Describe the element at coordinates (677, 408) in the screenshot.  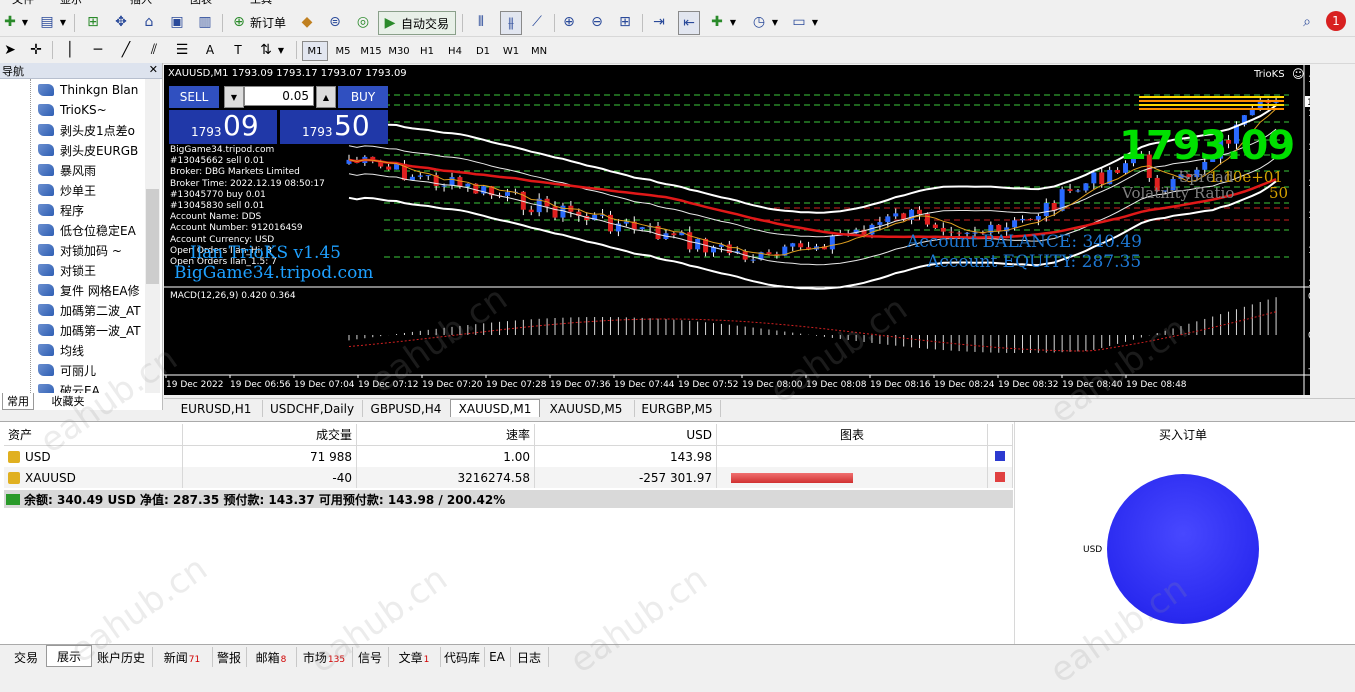
I see `chart-tab: EURGBP,M5` at that location.